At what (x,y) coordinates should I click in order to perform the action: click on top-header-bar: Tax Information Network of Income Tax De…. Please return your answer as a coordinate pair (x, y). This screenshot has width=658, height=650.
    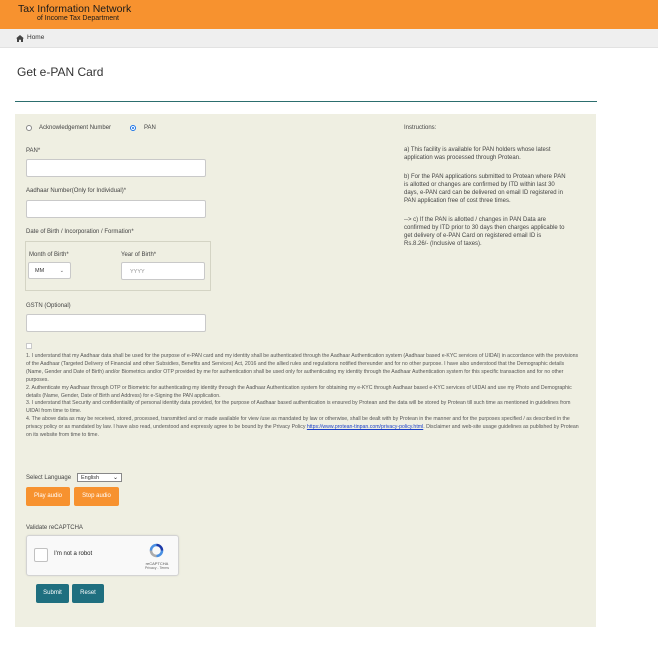
    Looking at the image, I should click on (329, 14).